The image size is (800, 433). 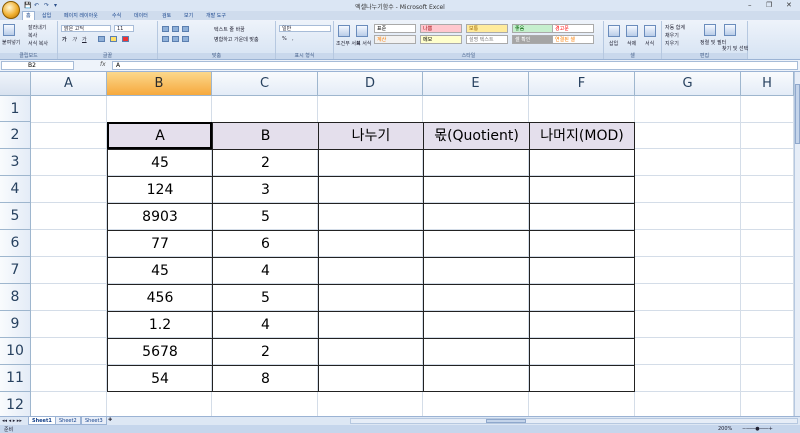 What do you see at coordinates (46, 15) in the screenshot?
I see `tab-insert: 삽입` at bounding box center [46, 15].